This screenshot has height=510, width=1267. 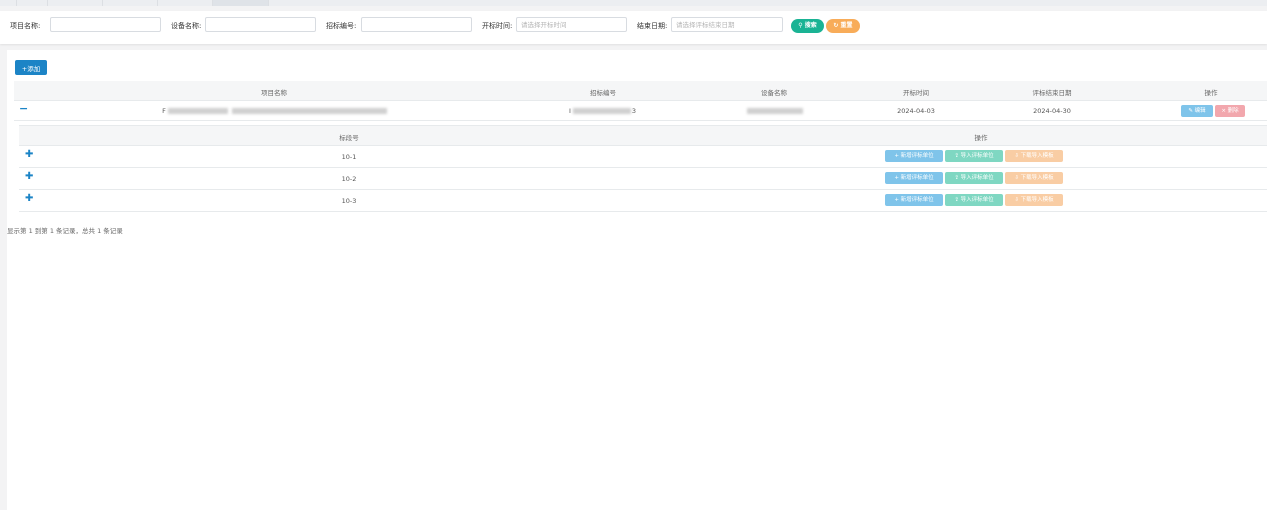 What do you see at coordinates (807, 26) in the screenshot?
I see `search-button: ⚲ 搜索` at bounding box center [807, 26].